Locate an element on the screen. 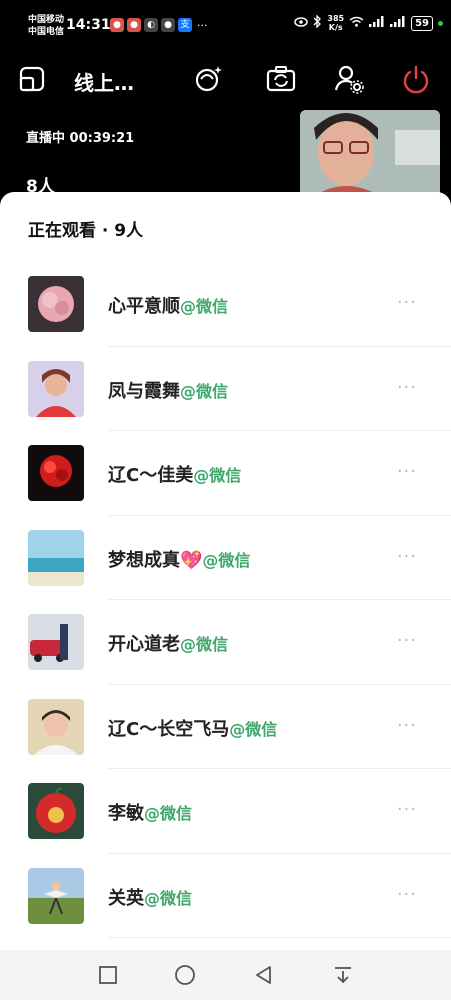 This screenshot has width=451, height=1000. back-icon is located at coordinates (264, 975).